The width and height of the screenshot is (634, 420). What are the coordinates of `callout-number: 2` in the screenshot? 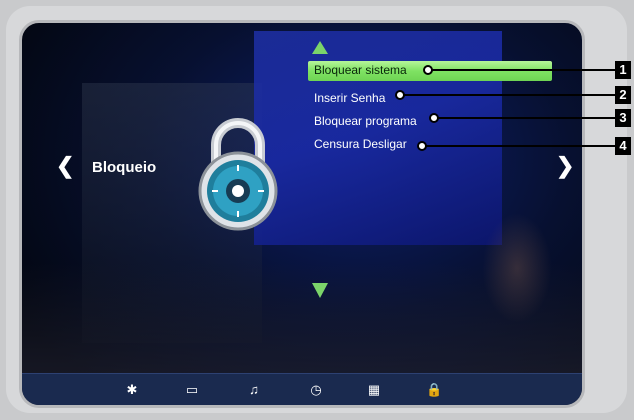 It's located at (623, 95).